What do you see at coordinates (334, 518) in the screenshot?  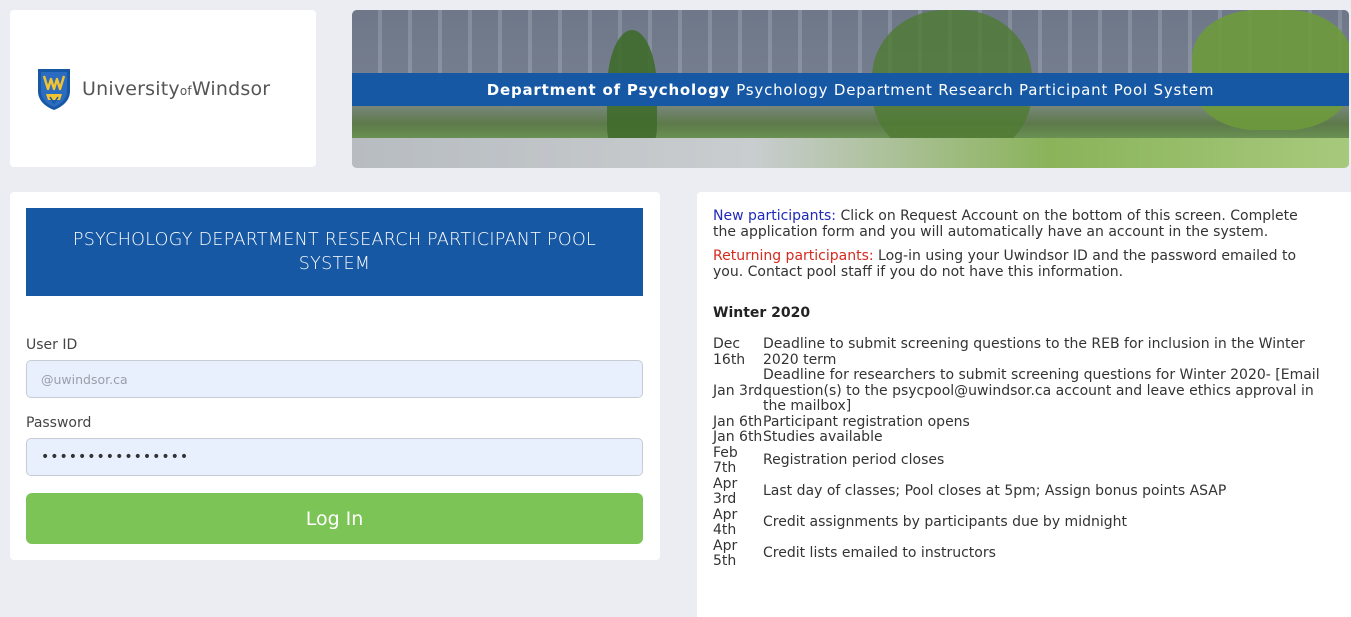 I see `login-button: Log In` at bounding box center [334, 518].